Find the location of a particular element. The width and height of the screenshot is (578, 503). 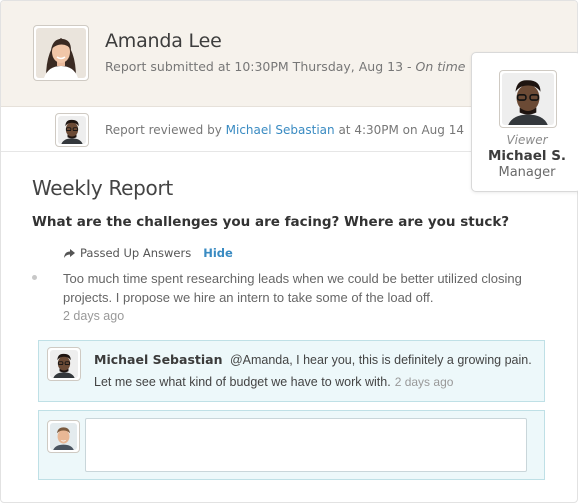

passed-up-row: Passed Up Answers Hide is located at coordinates (148, 253).